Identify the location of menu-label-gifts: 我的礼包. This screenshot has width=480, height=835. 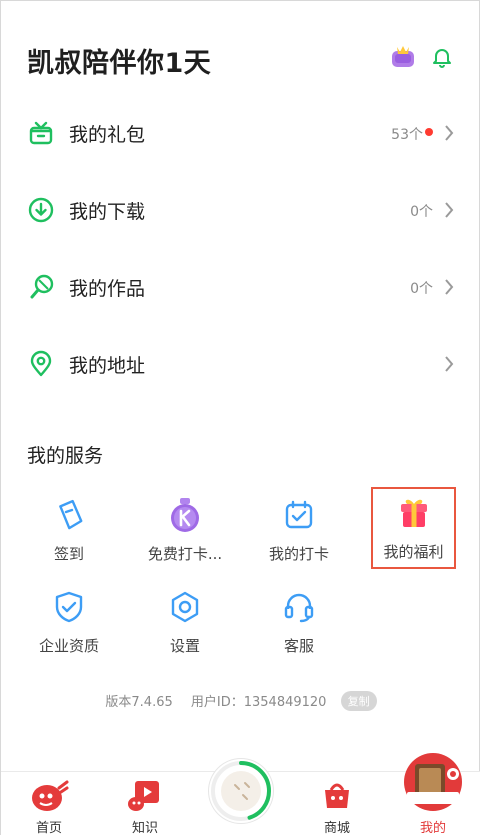
(107, 135).